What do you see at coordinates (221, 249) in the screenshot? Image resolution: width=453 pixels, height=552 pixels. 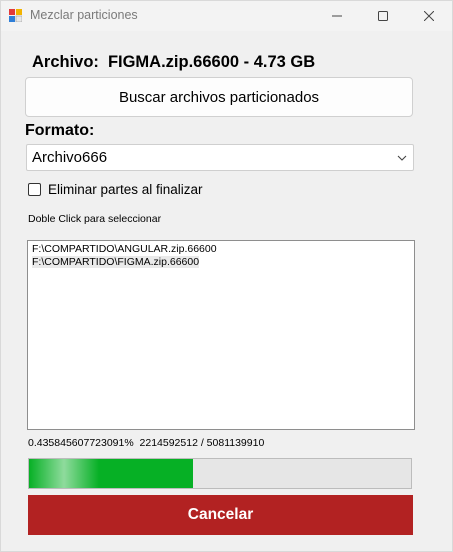 I see `list-item: F:\COMPARTIDO\ANGULAR.zip.66600` at bounding box center [221, 249].